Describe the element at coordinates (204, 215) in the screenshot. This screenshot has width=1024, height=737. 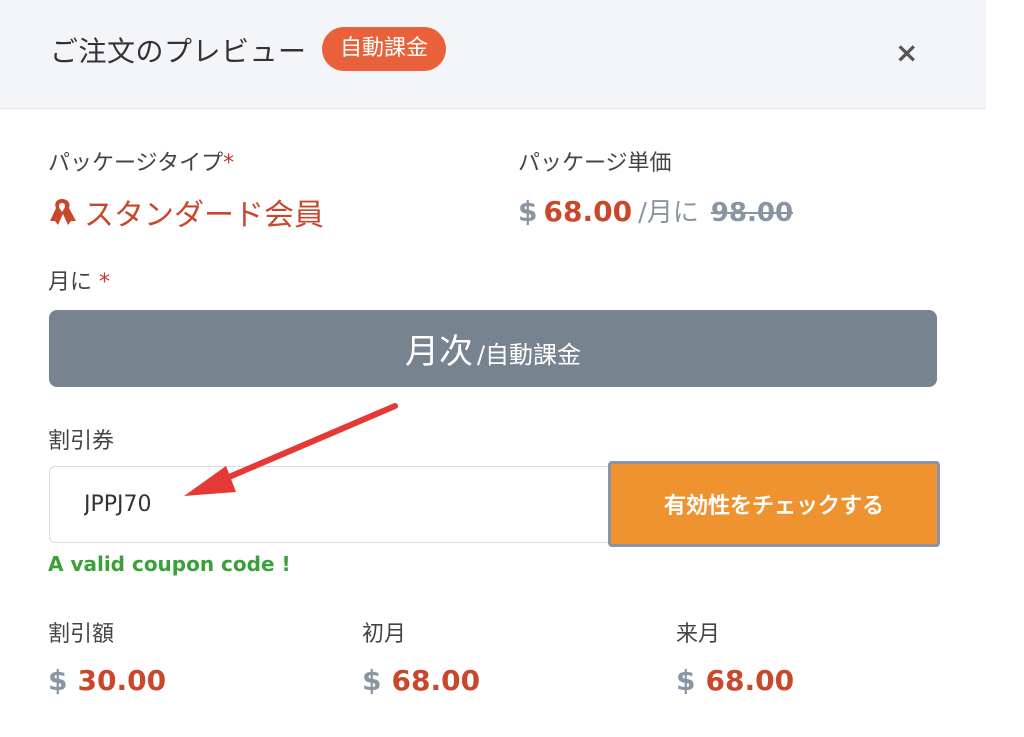
I see `package-name: スタンダード会員` at that location.